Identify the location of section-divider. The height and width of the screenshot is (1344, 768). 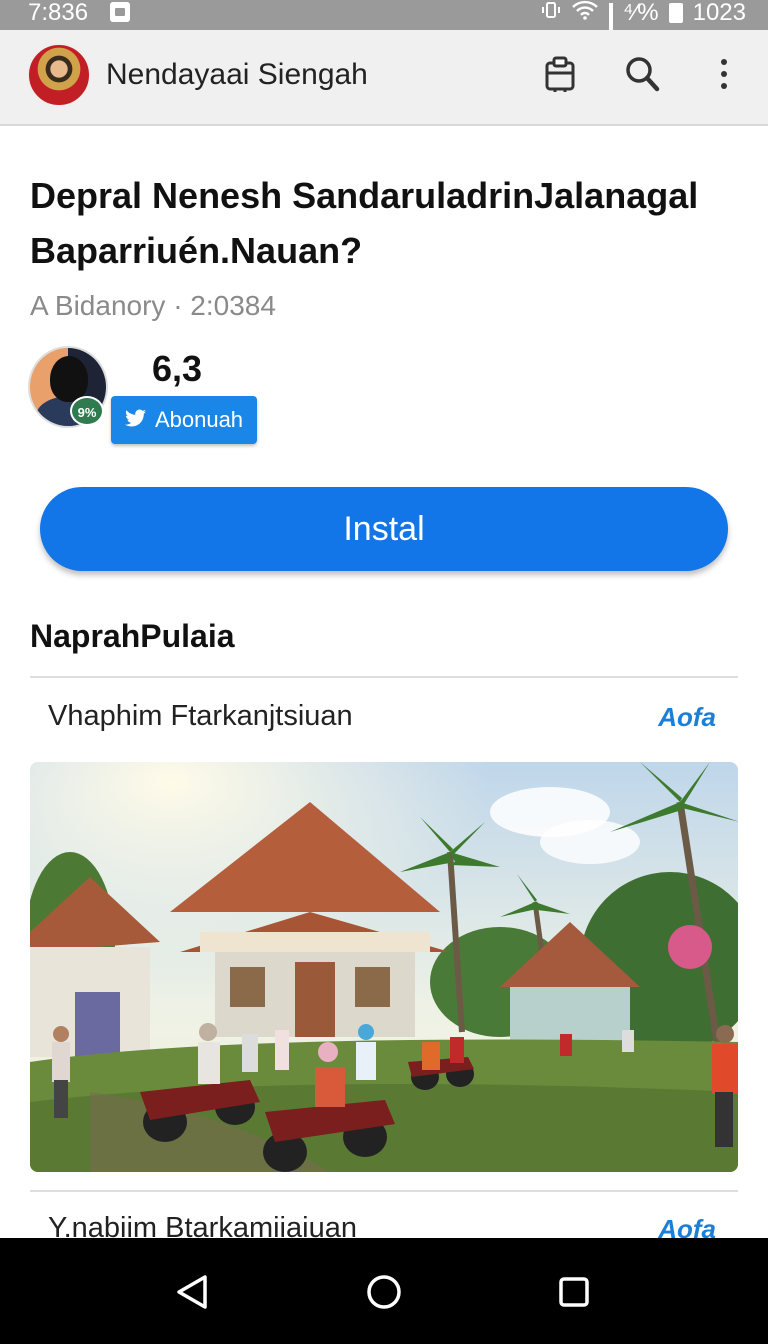
(384, 677).